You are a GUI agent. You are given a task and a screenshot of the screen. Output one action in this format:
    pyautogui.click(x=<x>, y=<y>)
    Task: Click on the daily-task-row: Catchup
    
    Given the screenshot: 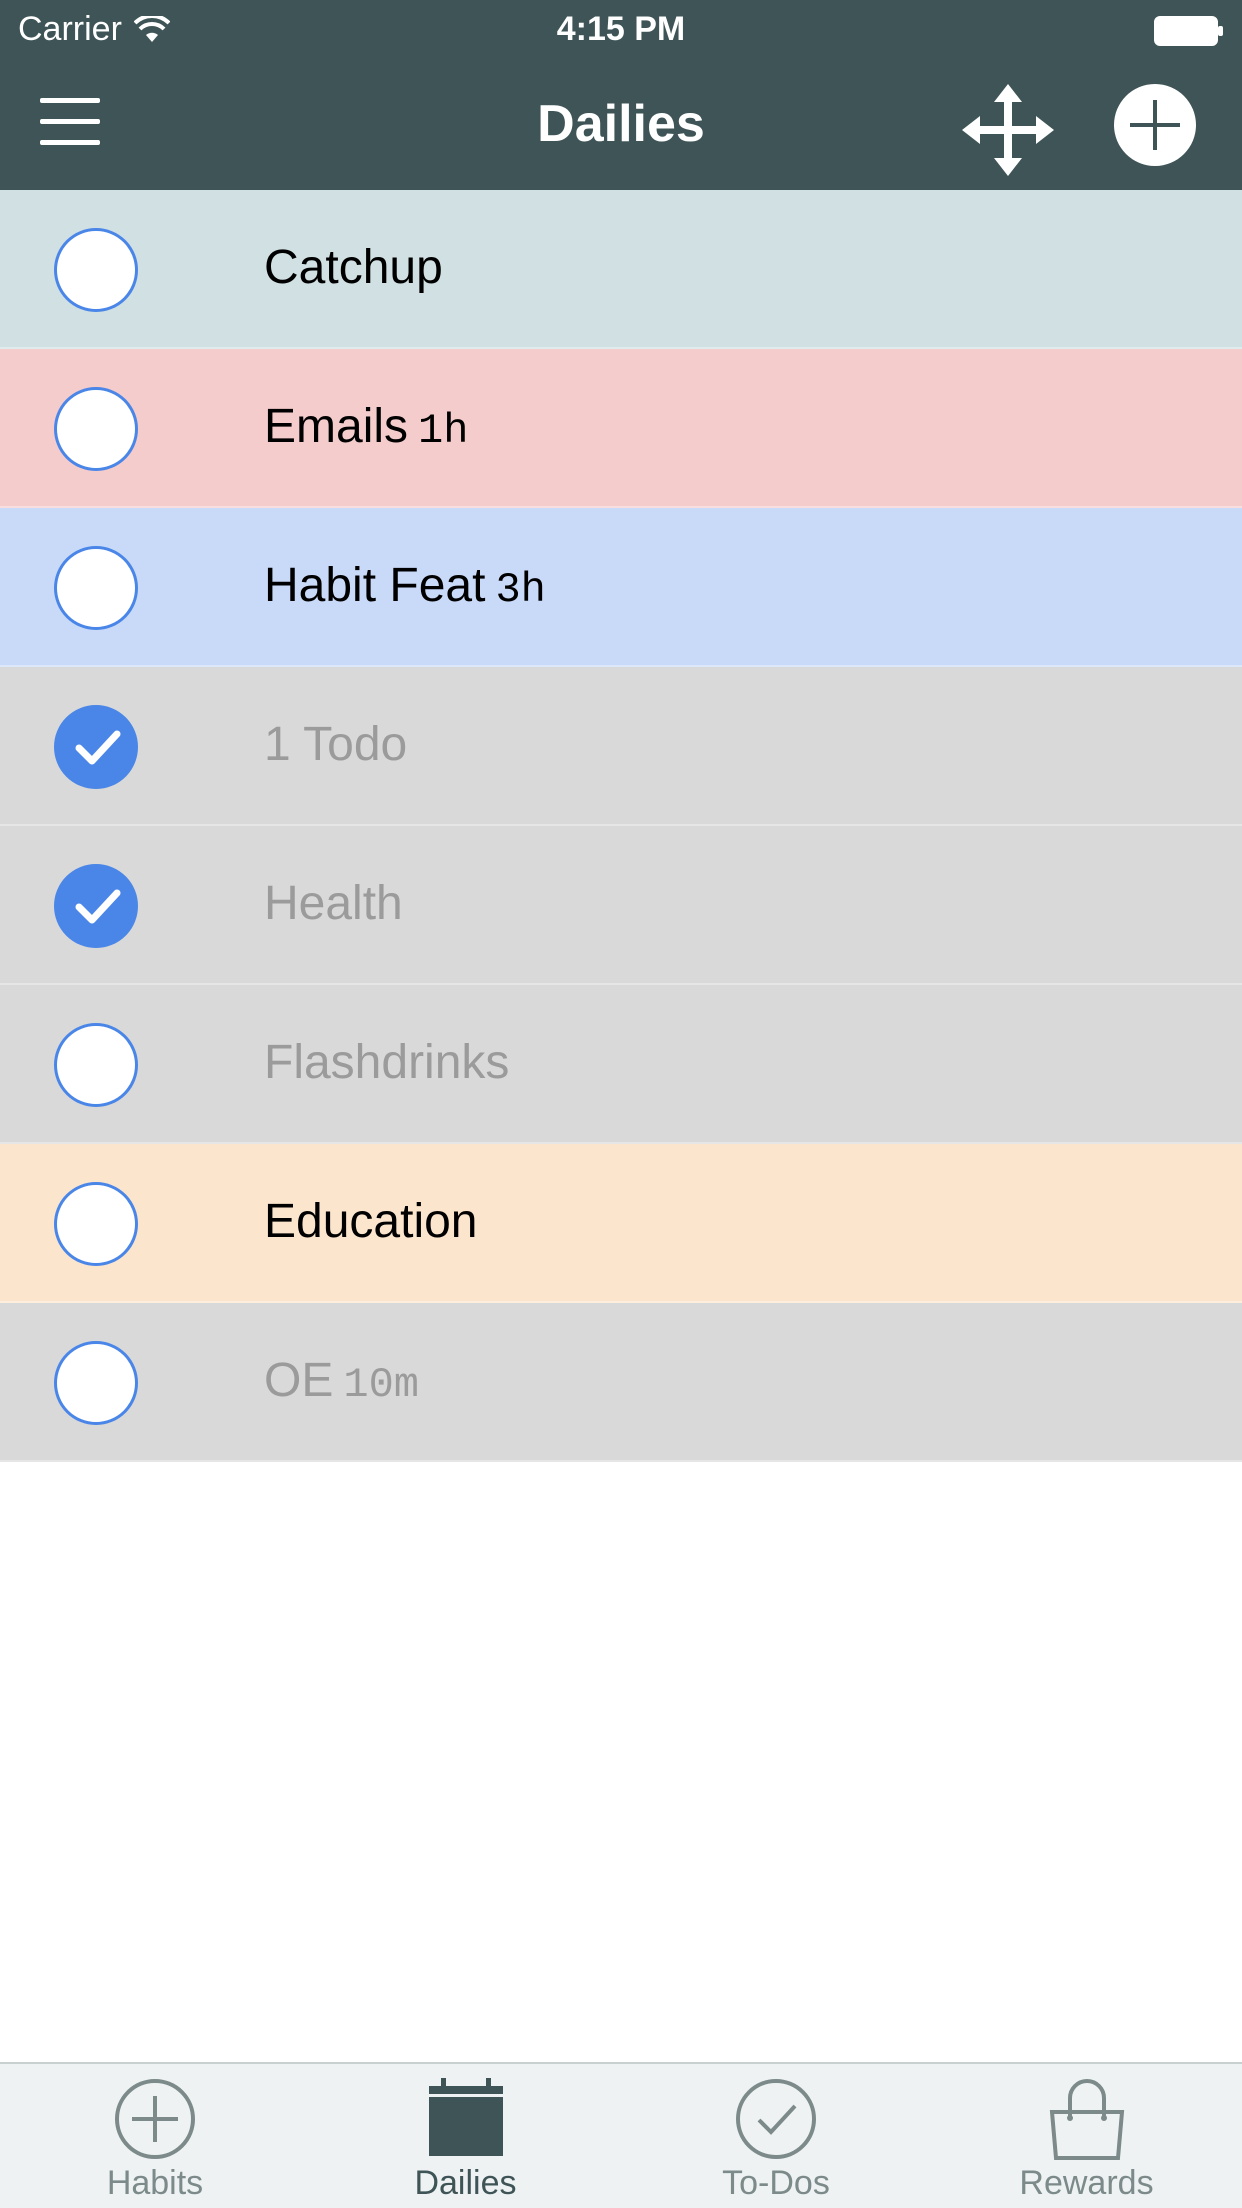 What is the action you would take?
    pyautogui.click(x=621, y=269)
    